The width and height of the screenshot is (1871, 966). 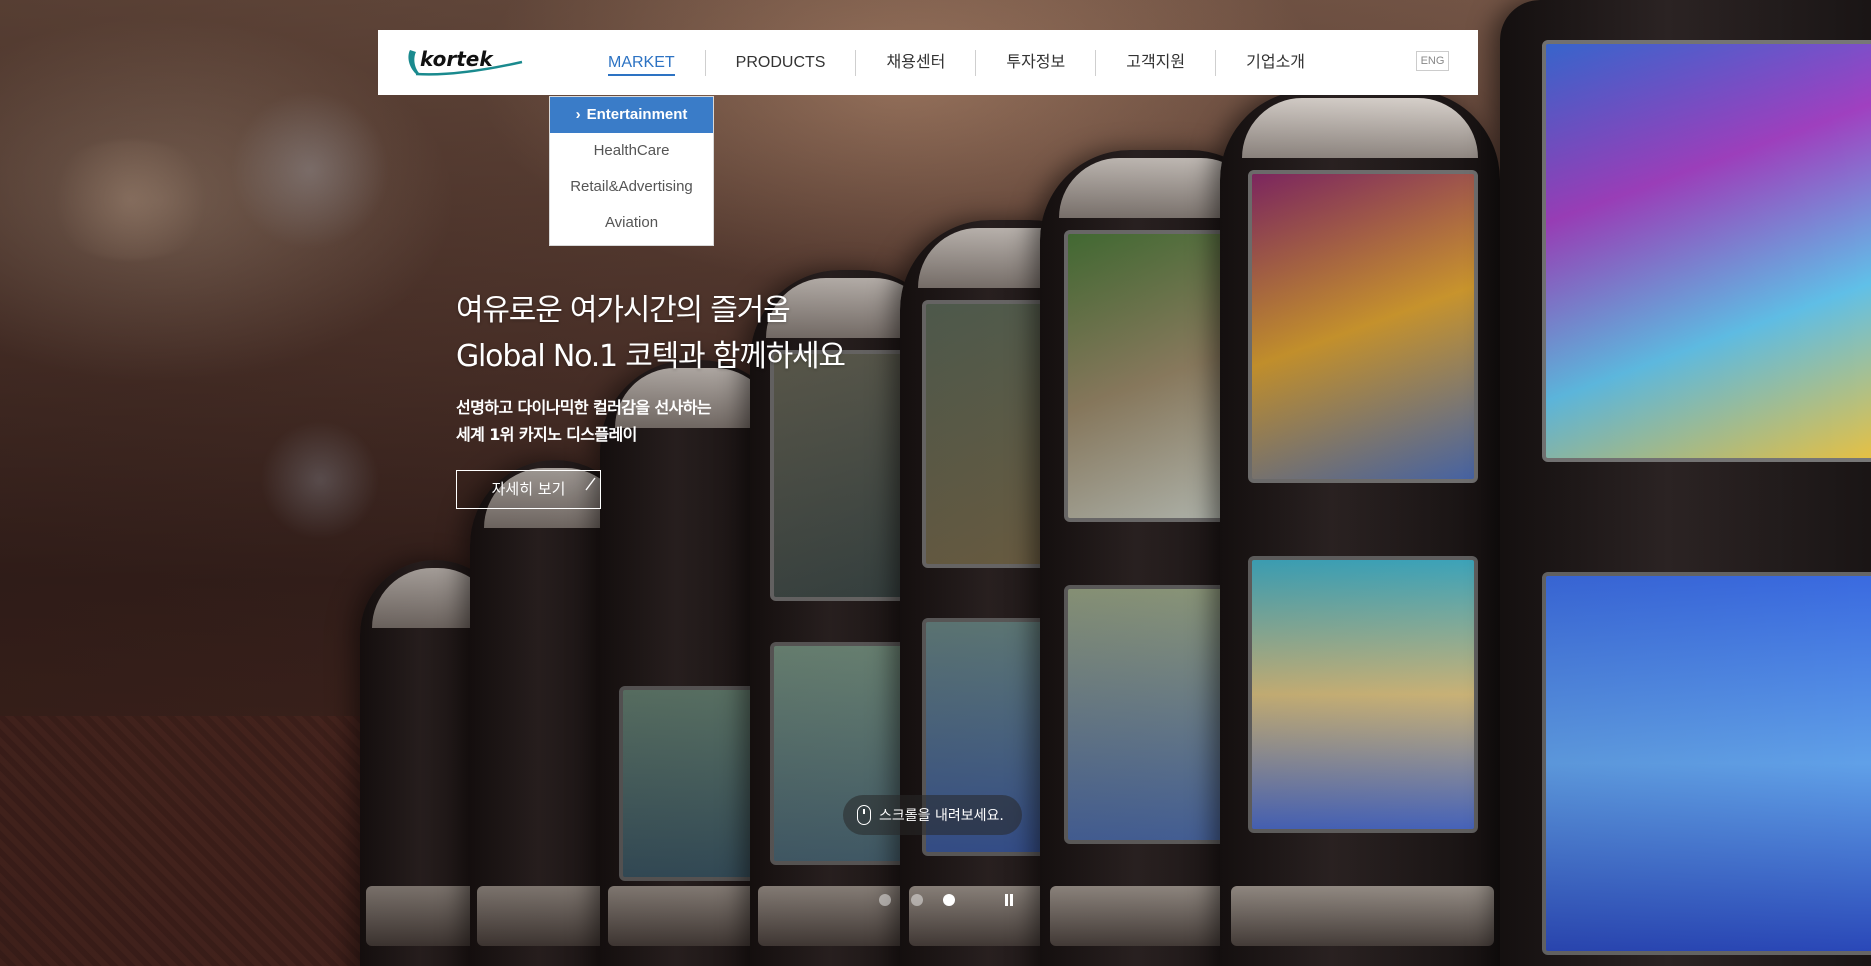 What do you see at coordinates (1155, 62) in the screenshot?
I see `nav-support: 고객지원` at bounding box center [1155, 62].